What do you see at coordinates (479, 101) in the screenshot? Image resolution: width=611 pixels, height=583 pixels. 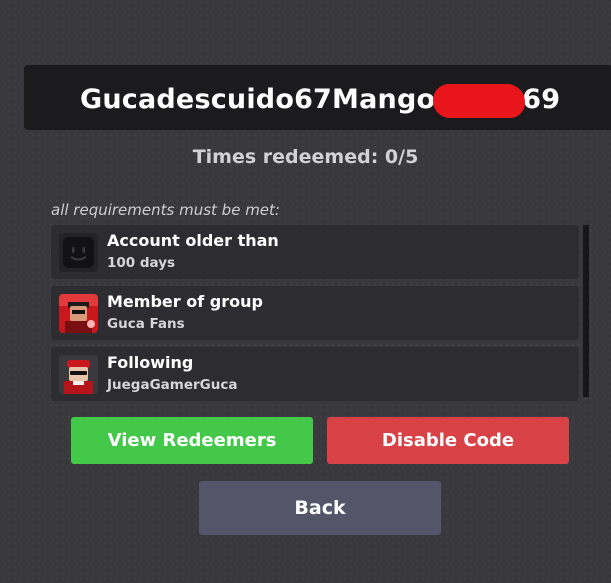 I see `redaction-mark` at bounding box center [479, 101].